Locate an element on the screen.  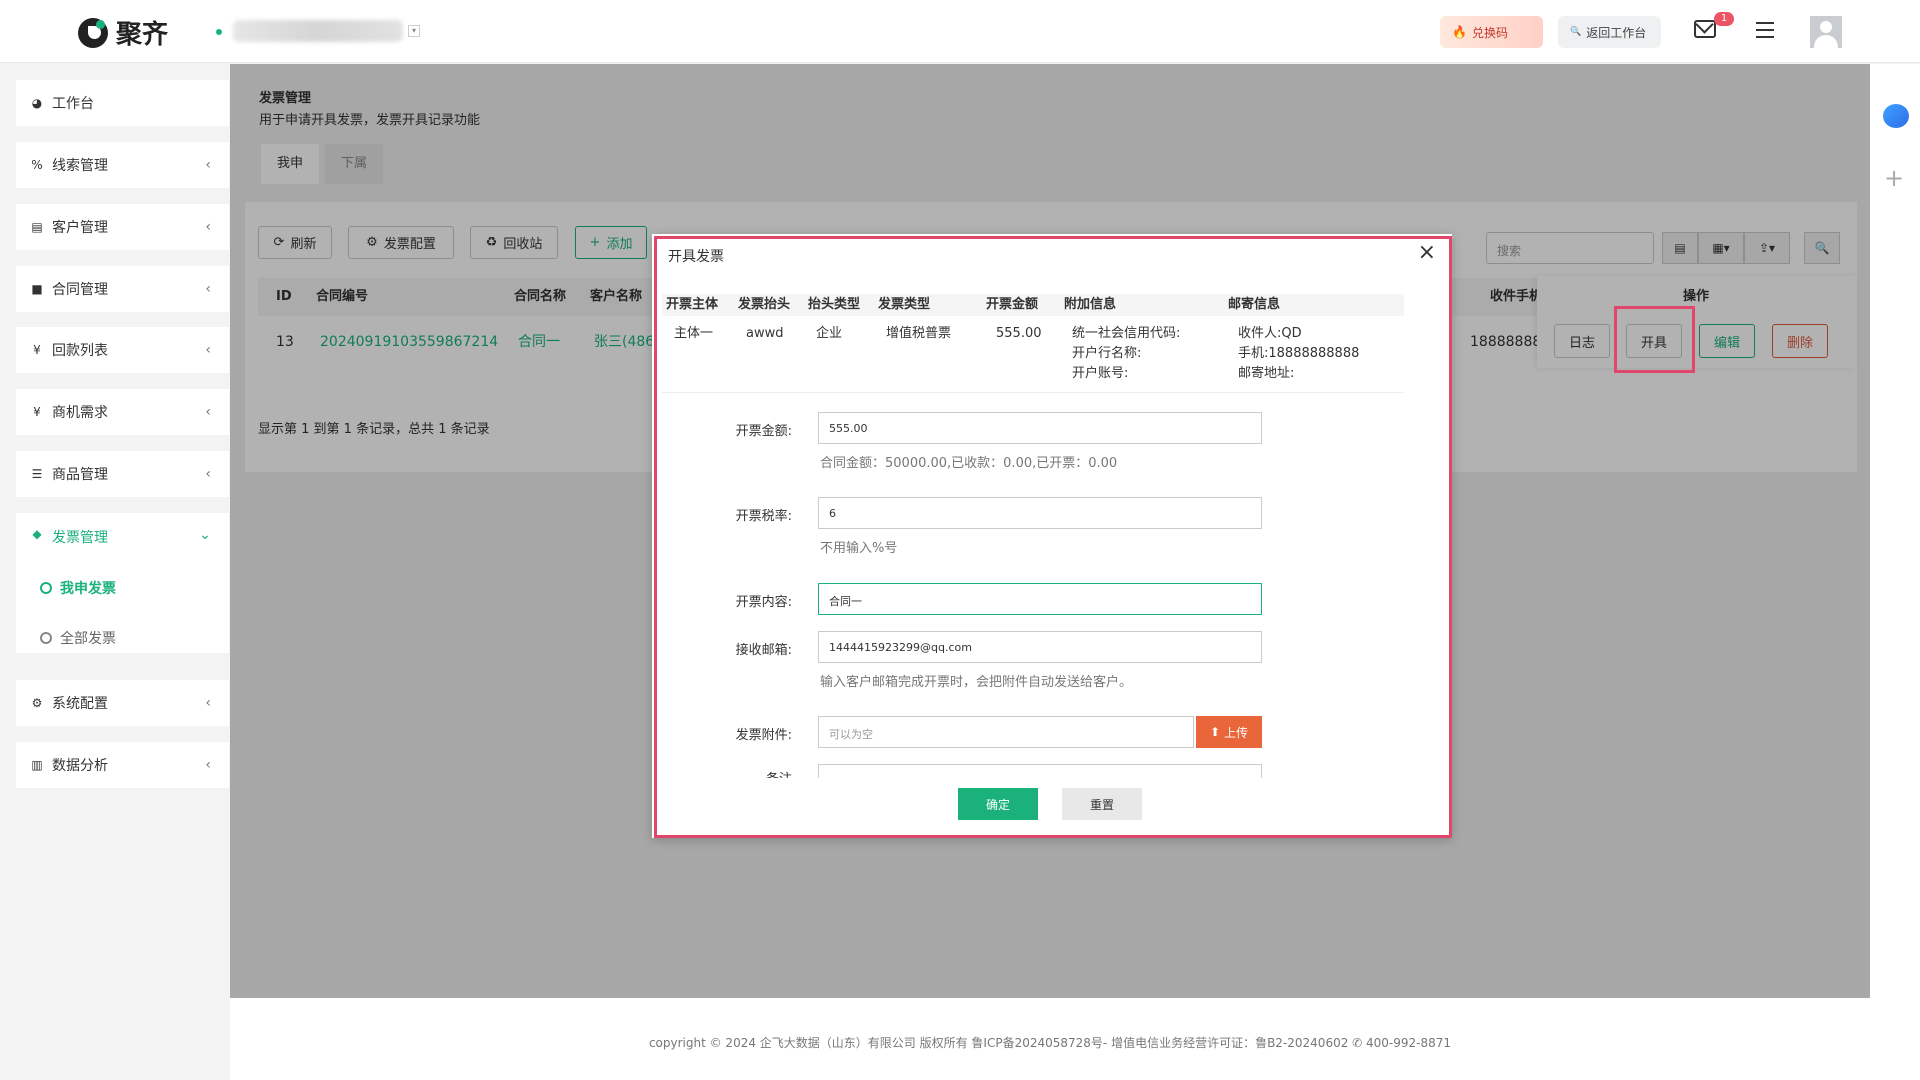
col-head-type: 抬头类型 is located at coordinates (834, 304).